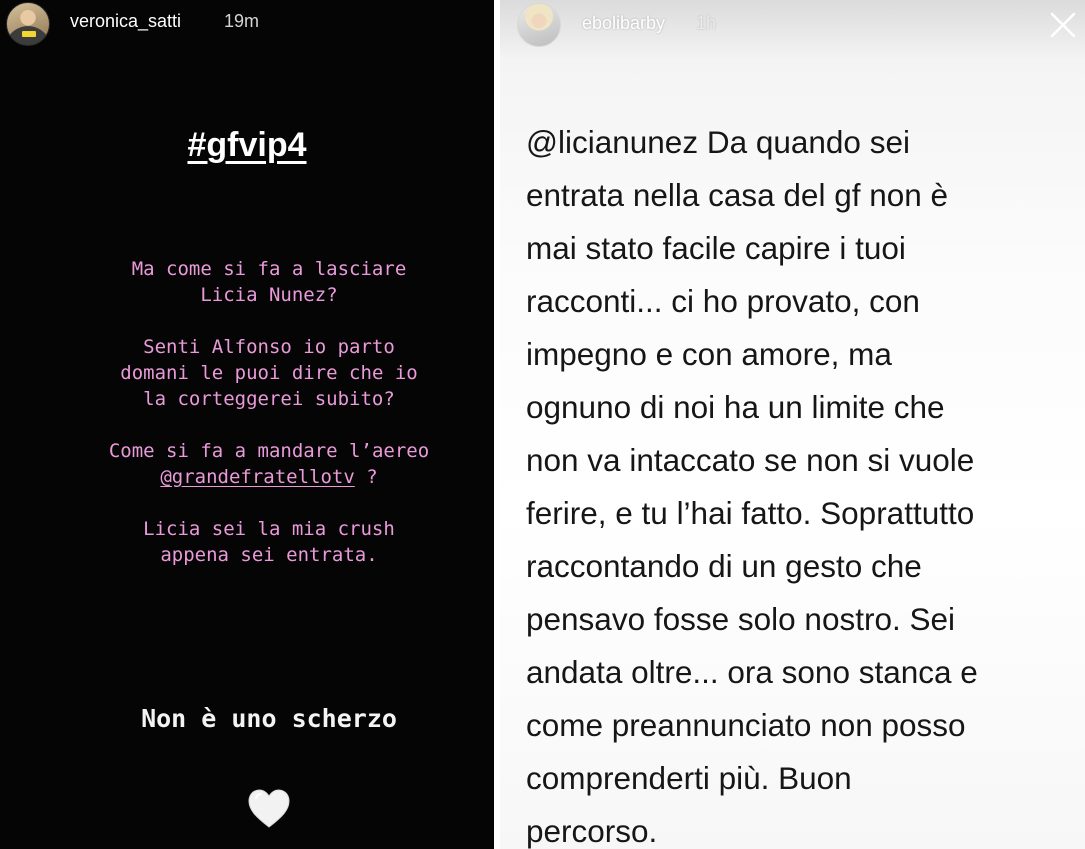 This screenshot has width=1085, height=849. Describe the element at coordinates (257, 477) in the screenshot. I see `mention-grandefratellotv: @grandefratellotv` at that location.